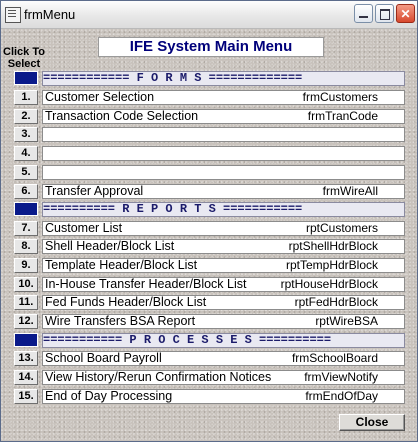 Image resolution: width=418 pixels, height=442 pixels. I want to click on form-icon, so click(13, 15).